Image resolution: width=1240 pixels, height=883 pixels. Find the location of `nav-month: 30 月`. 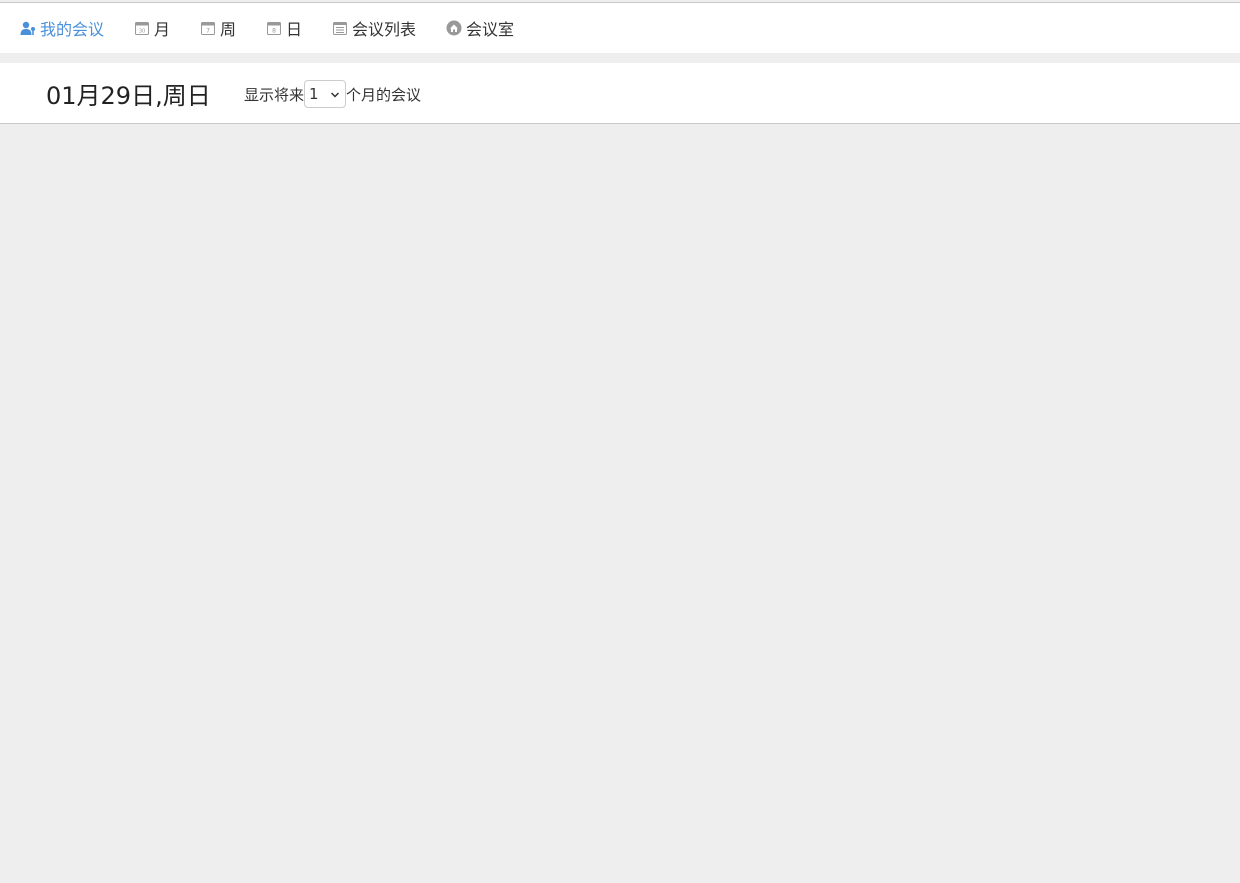

nav-month: 30 月 is located at coordinates (152, 28).